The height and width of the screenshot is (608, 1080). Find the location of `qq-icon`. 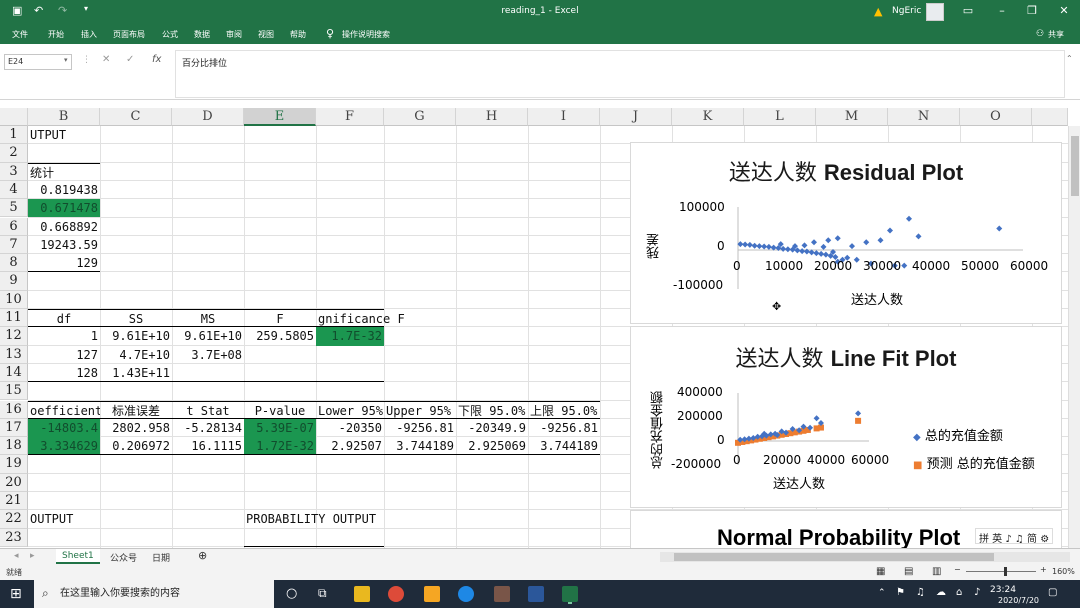

qq-icon is located at coordinates (362, 594).